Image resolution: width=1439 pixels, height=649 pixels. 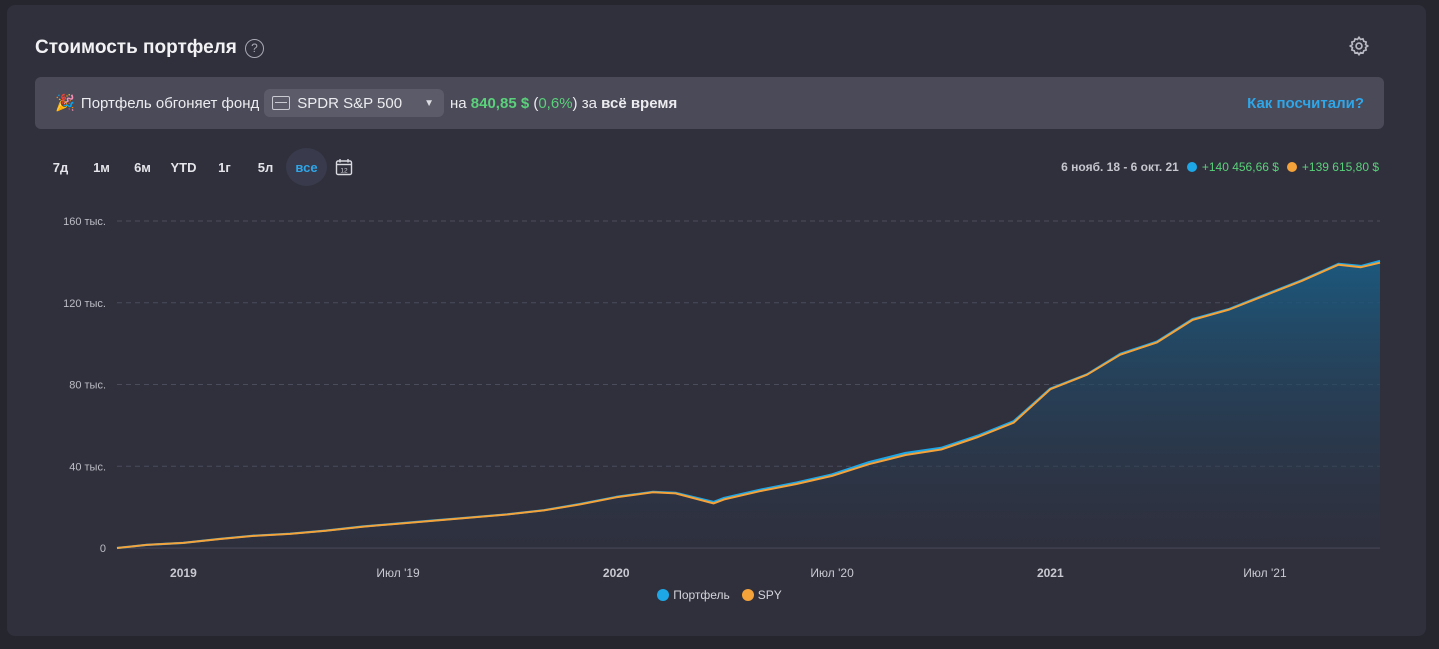 I want to click on x-tick-label: 2021, so click(x=1050, y=573).